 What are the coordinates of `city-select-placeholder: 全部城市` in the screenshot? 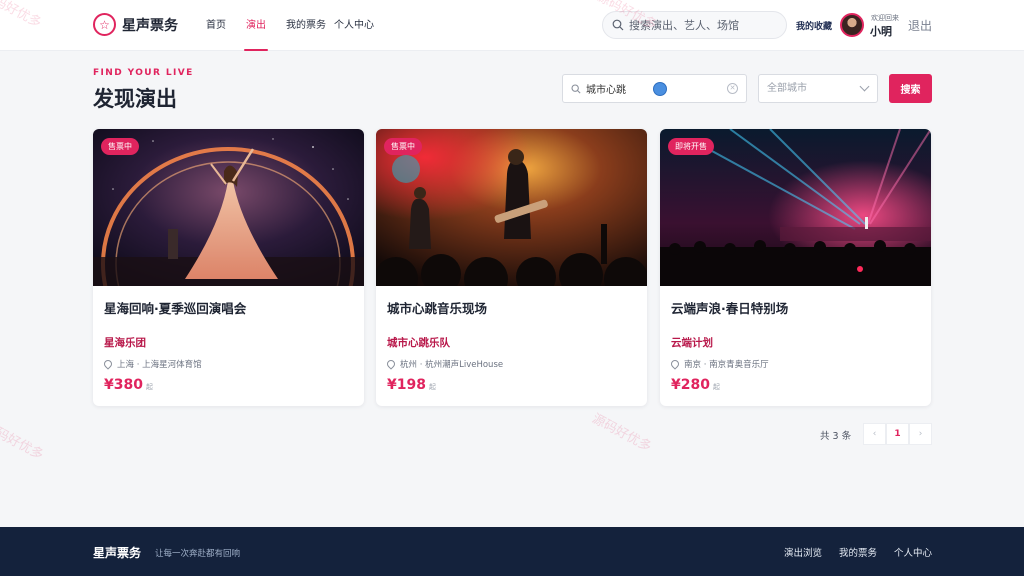 It's located at (787, 88).